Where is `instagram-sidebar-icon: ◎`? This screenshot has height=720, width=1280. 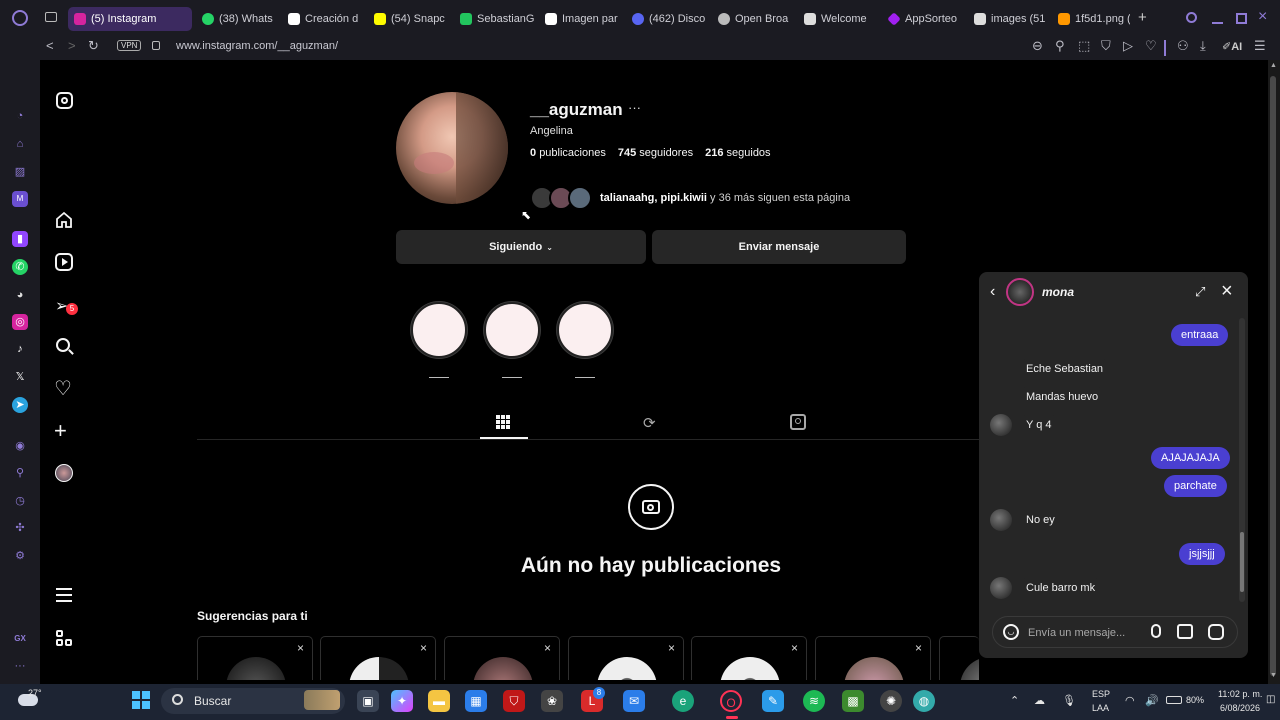 instagram-sidebar-icon: ◎ is located at coordinates (20, 322).